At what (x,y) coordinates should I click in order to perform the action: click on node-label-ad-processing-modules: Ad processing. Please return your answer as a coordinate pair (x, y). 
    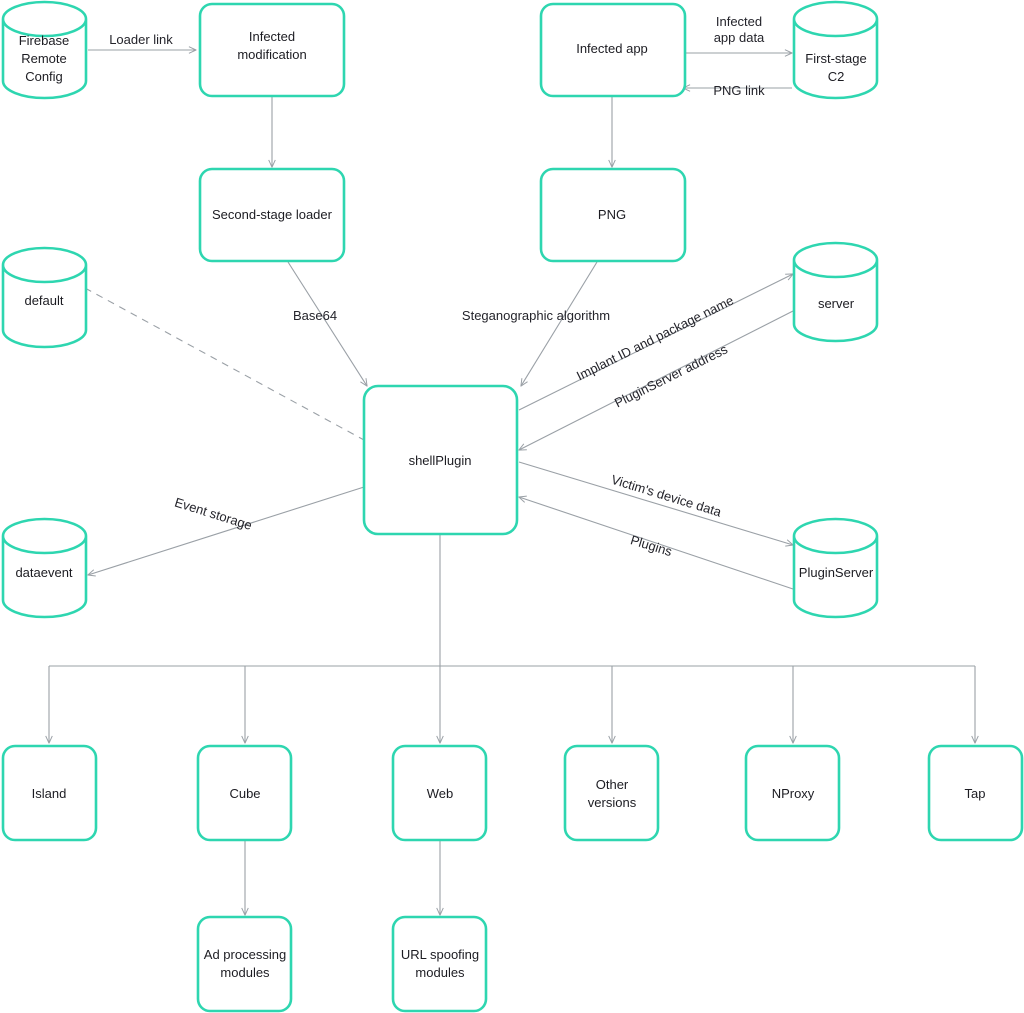
    Looking at the image, I should click on (245, 954).